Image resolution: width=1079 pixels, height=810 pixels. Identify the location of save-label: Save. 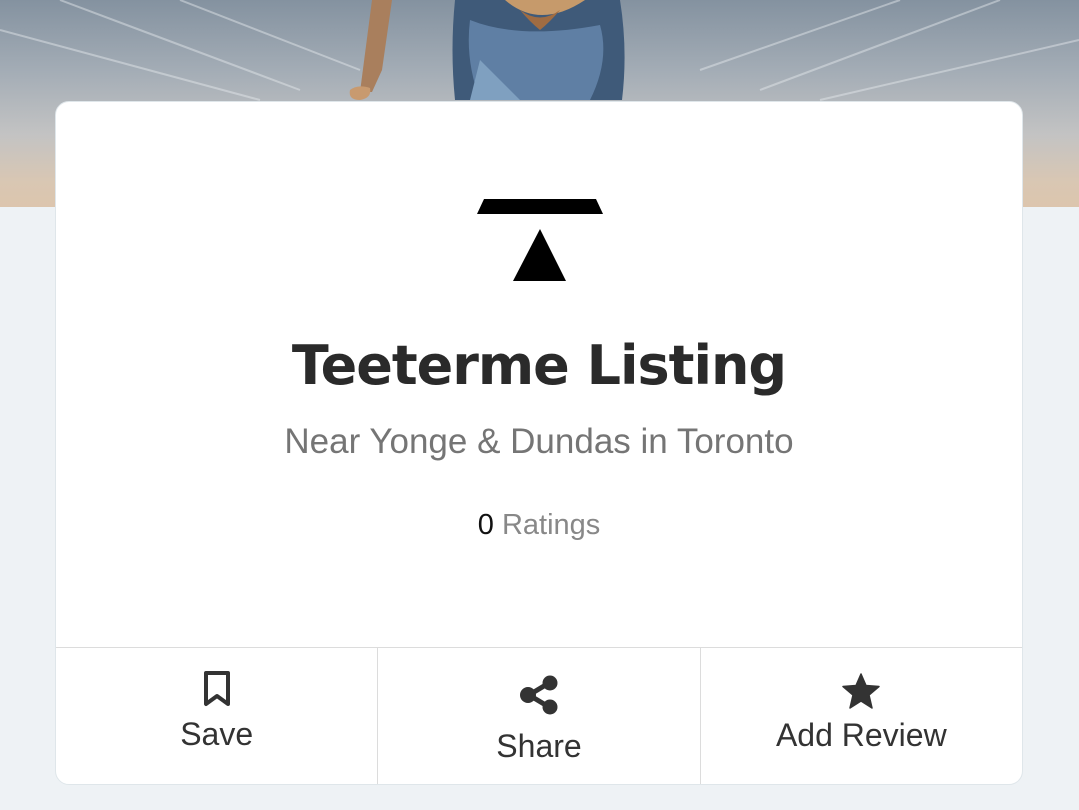
(217, 734).